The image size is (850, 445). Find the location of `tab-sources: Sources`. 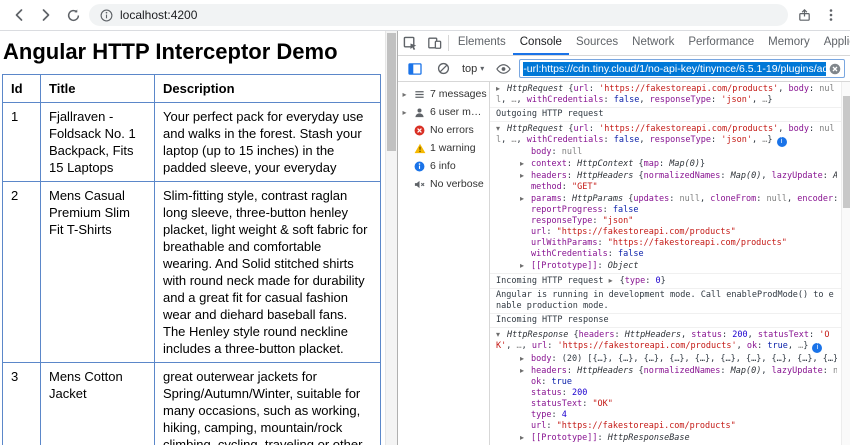

tab-sources: Sources is located at coordinates (597, 43).